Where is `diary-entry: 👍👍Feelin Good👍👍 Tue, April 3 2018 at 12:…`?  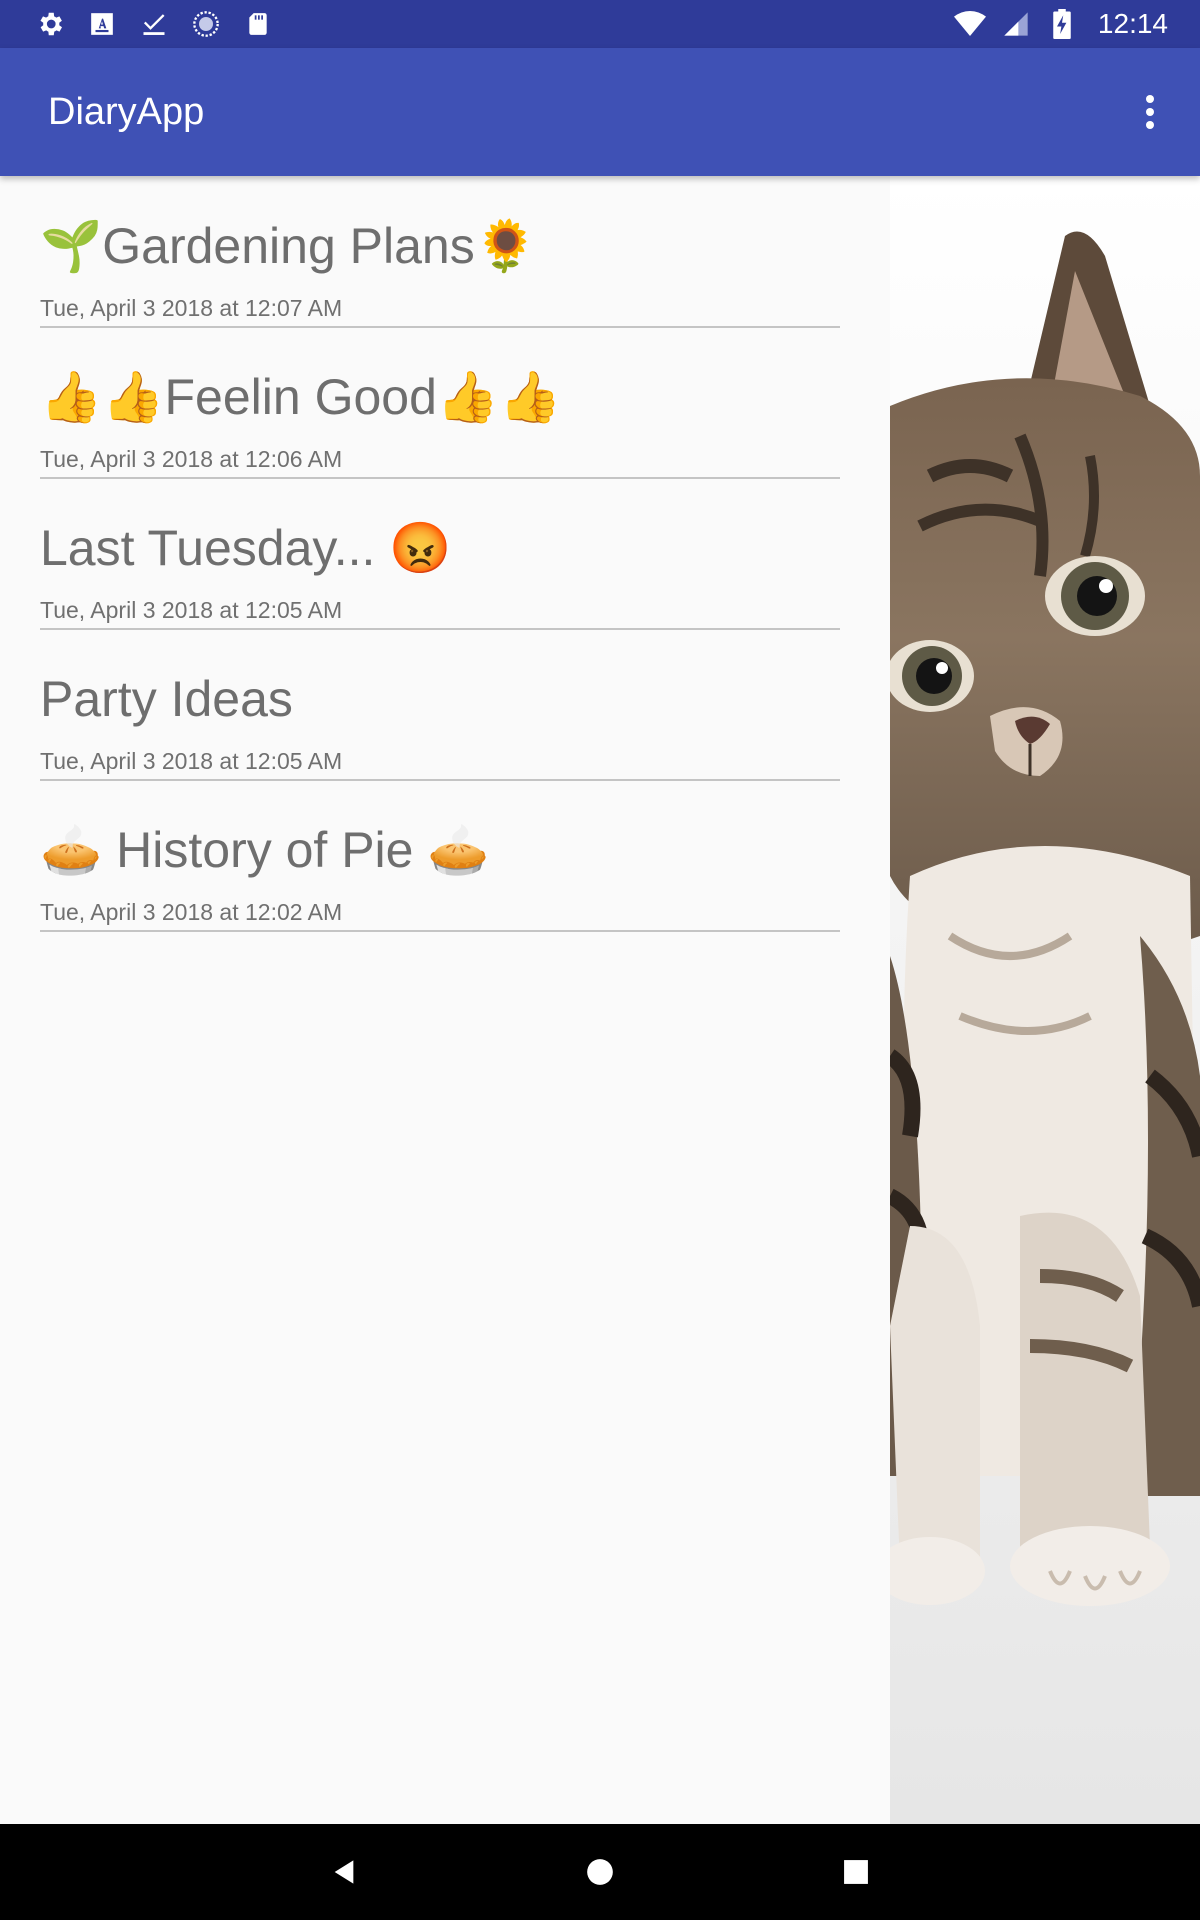
diary-entry: 👍👍Feelin Good👍👍 Tue, April 3 2018 at 12:… is located at coordinates (440, 403).